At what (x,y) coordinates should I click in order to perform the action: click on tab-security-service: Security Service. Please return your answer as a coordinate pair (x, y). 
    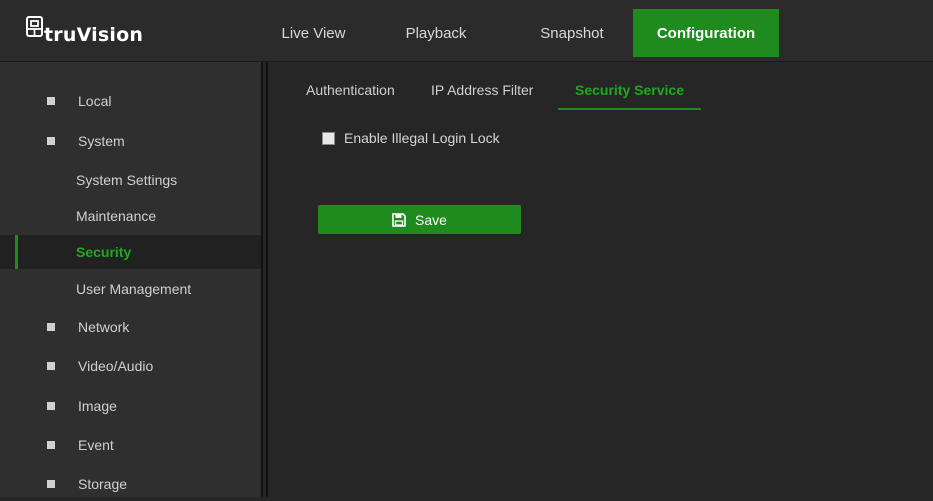
    Looking at the image, I should click on (629, 91).